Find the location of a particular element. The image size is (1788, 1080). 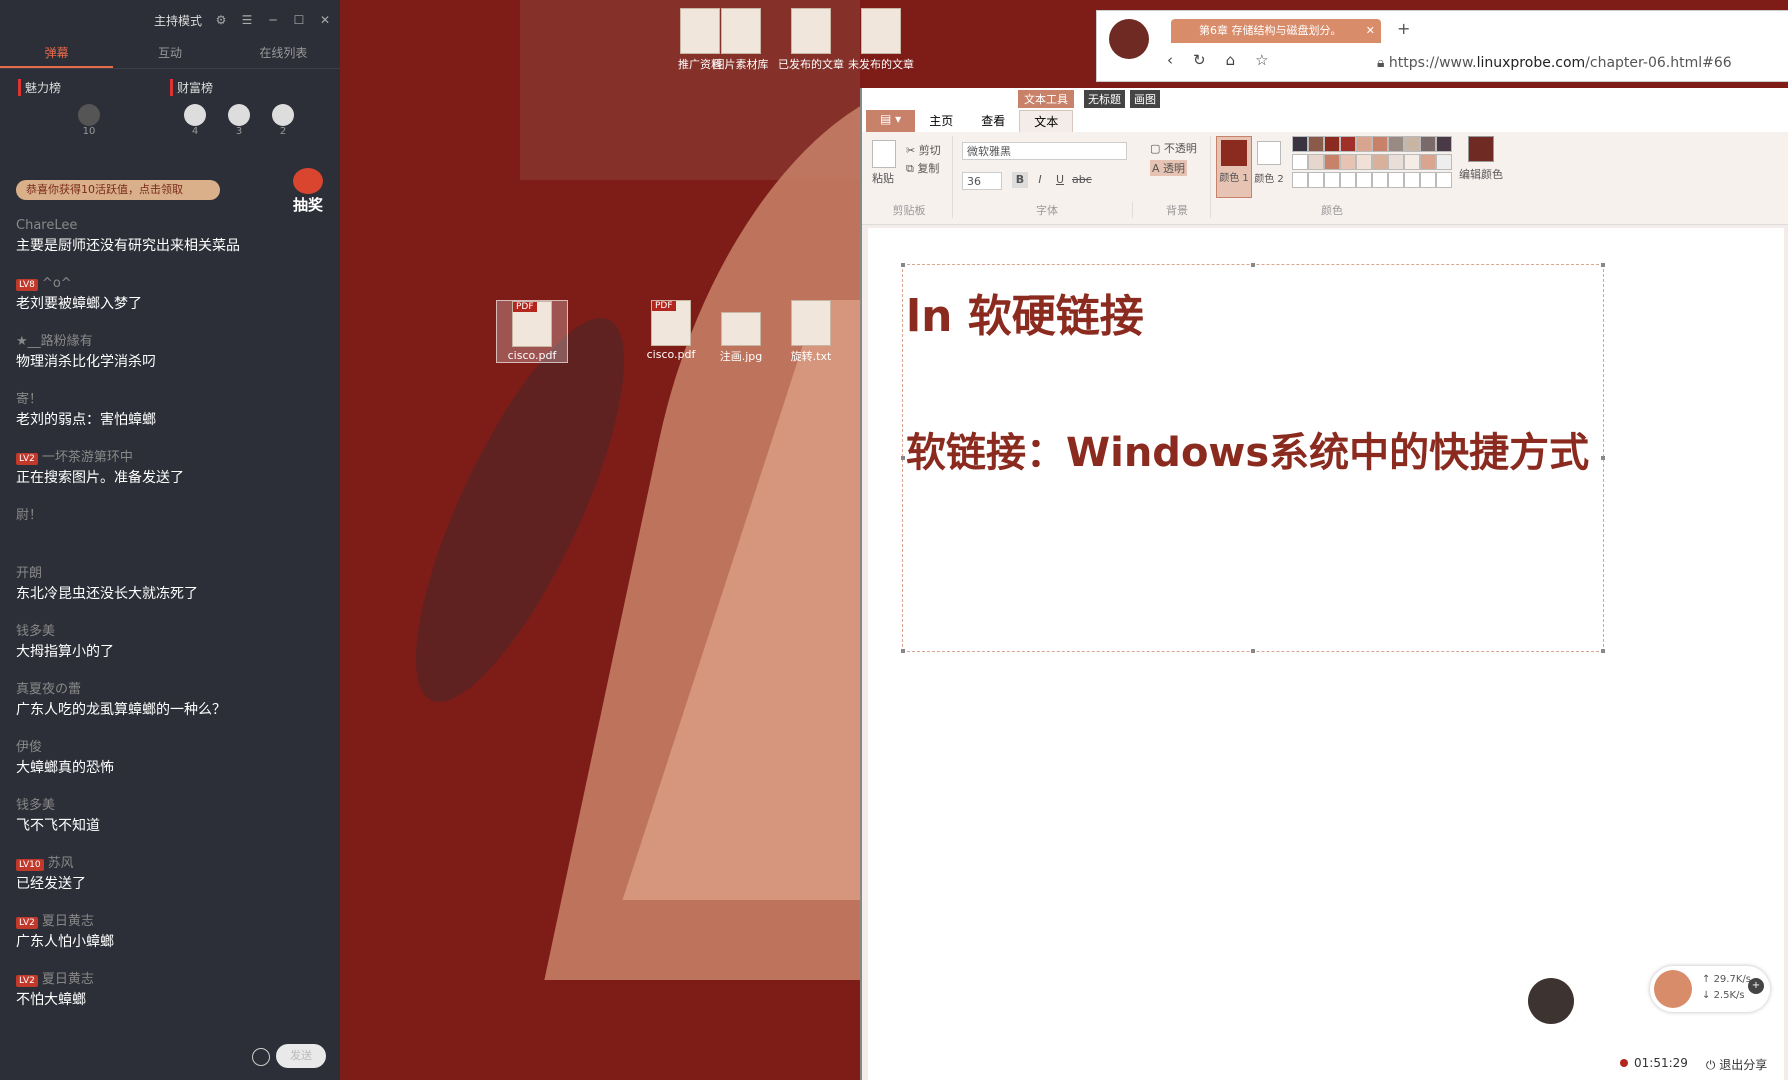

chat-username: 真夏夜の蕾 is located at coordinates (48, 689).